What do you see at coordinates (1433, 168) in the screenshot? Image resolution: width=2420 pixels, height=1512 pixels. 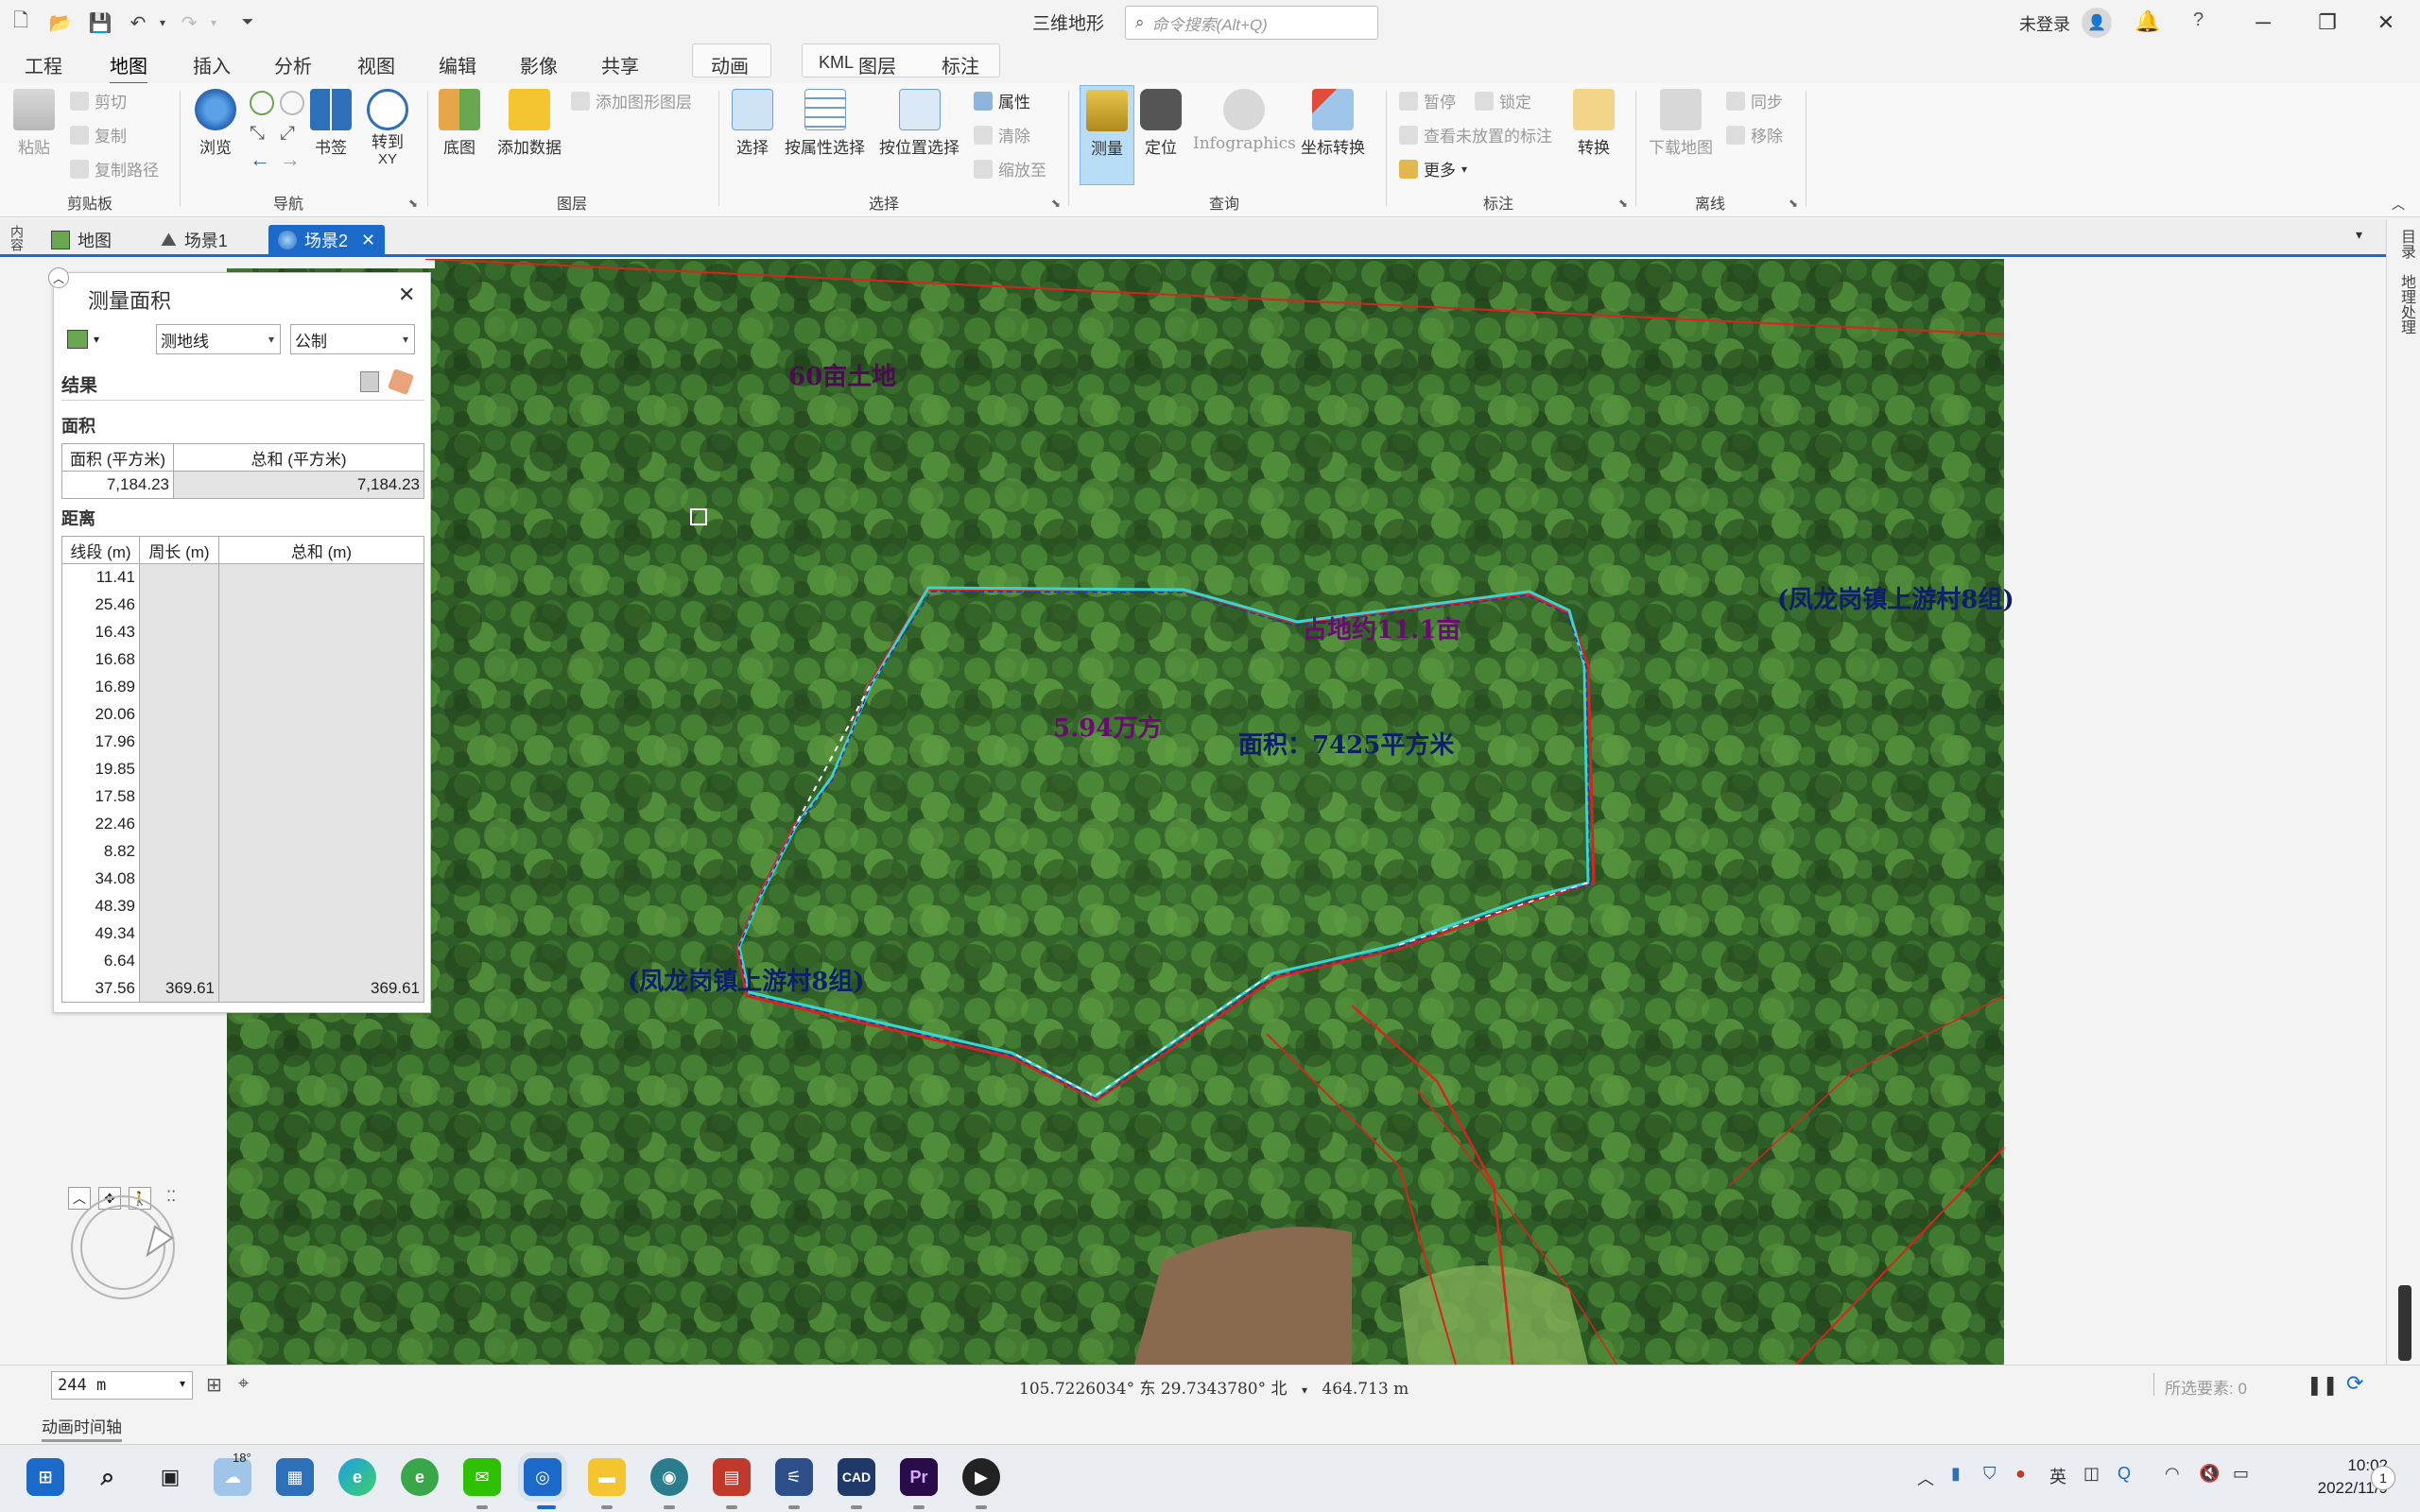 I see `more-labeling-button: 更多 ▾` at bounding box center [1433, 168].